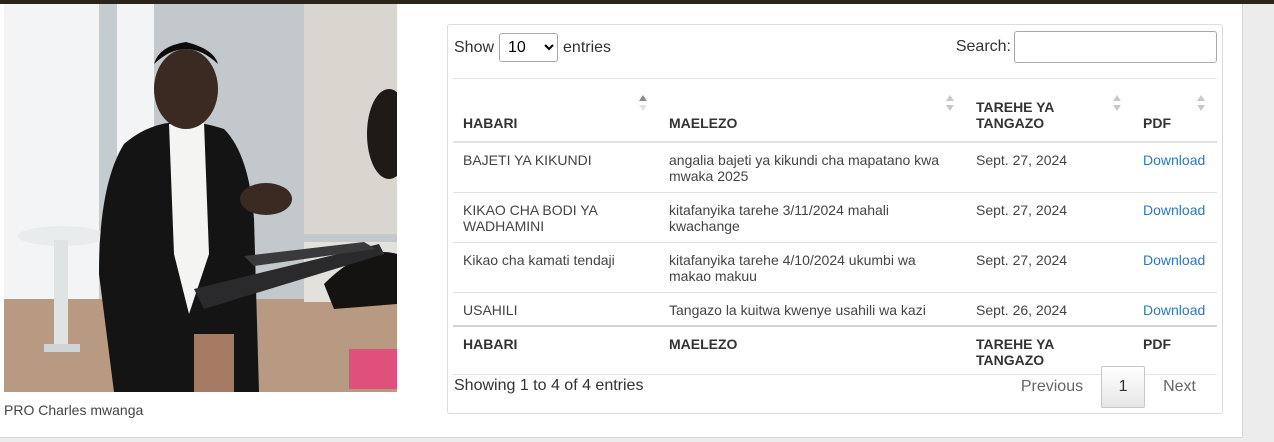 Image resolution: width=1274 pixels, height=442 pixels. What do you see at coordinates (1052, 387) in the screenshot?
I see `previous-page-button: Previous` at bounding box center [1052, 387].